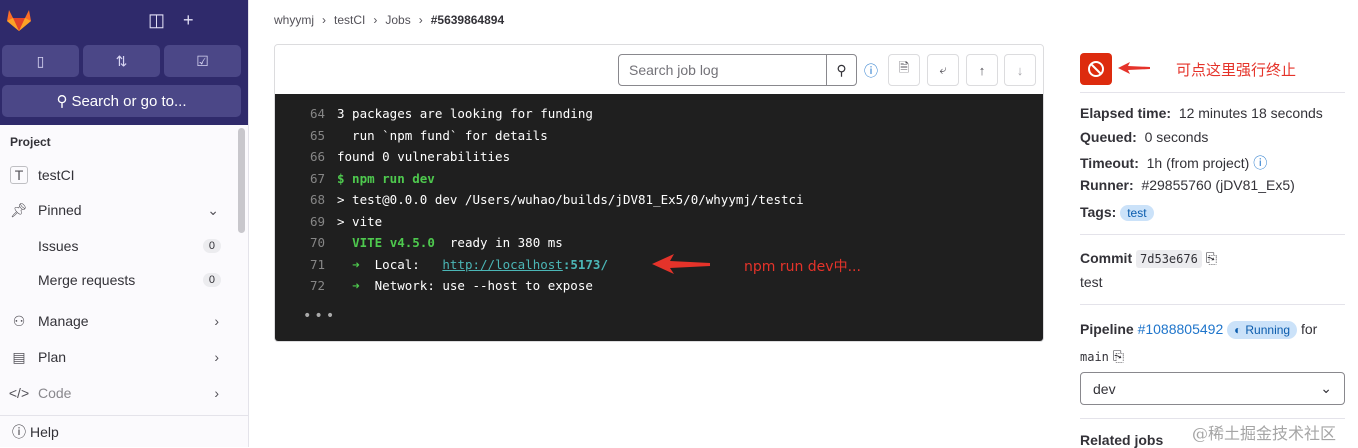 The width and height of the screenshot is (1358, 448). I want to click on breadcrumb-current: #5639864894, so click(467, 20).